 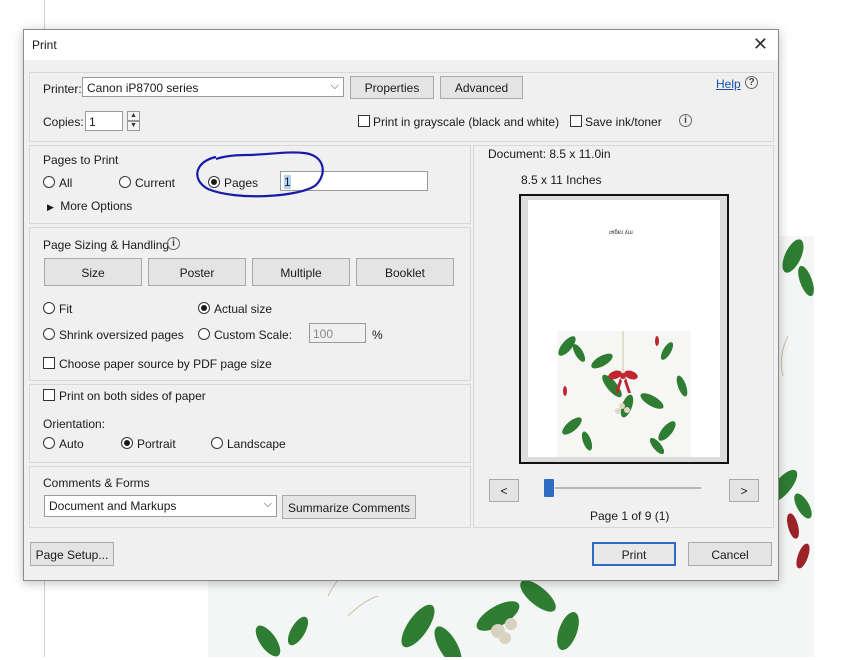 I want to click on document-size-label: Document: 8.5 x 11.0in, so click(x=549, y=154).